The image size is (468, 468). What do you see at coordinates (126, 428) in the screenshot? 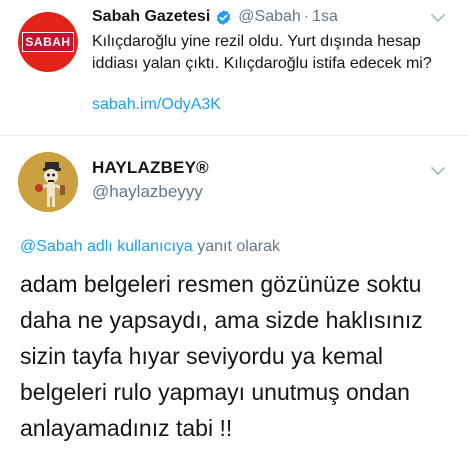
I see `reply-text-line: anlayamadınız tabi !!` at bounding box center [126, 428].